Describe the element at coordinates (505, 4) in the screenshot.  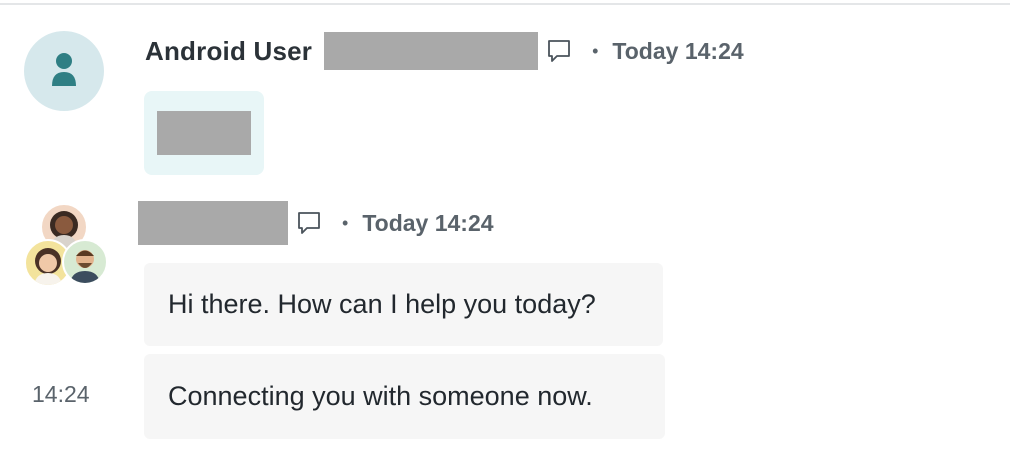
I see `top-divider` at that location.